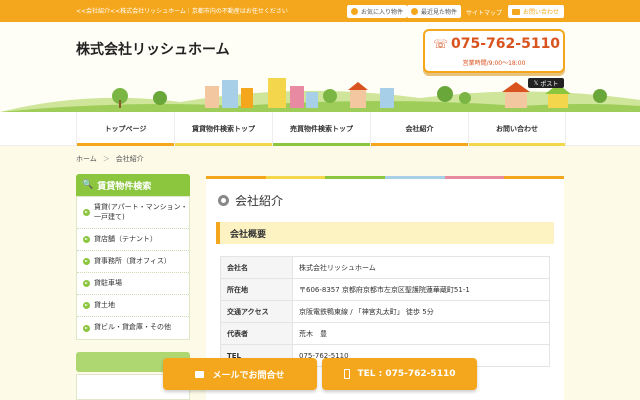 The width and height of the screenshot is (640, 400). I want to click on sidebar-item-label: 貸店舗（テナント）, so click(125, 238).